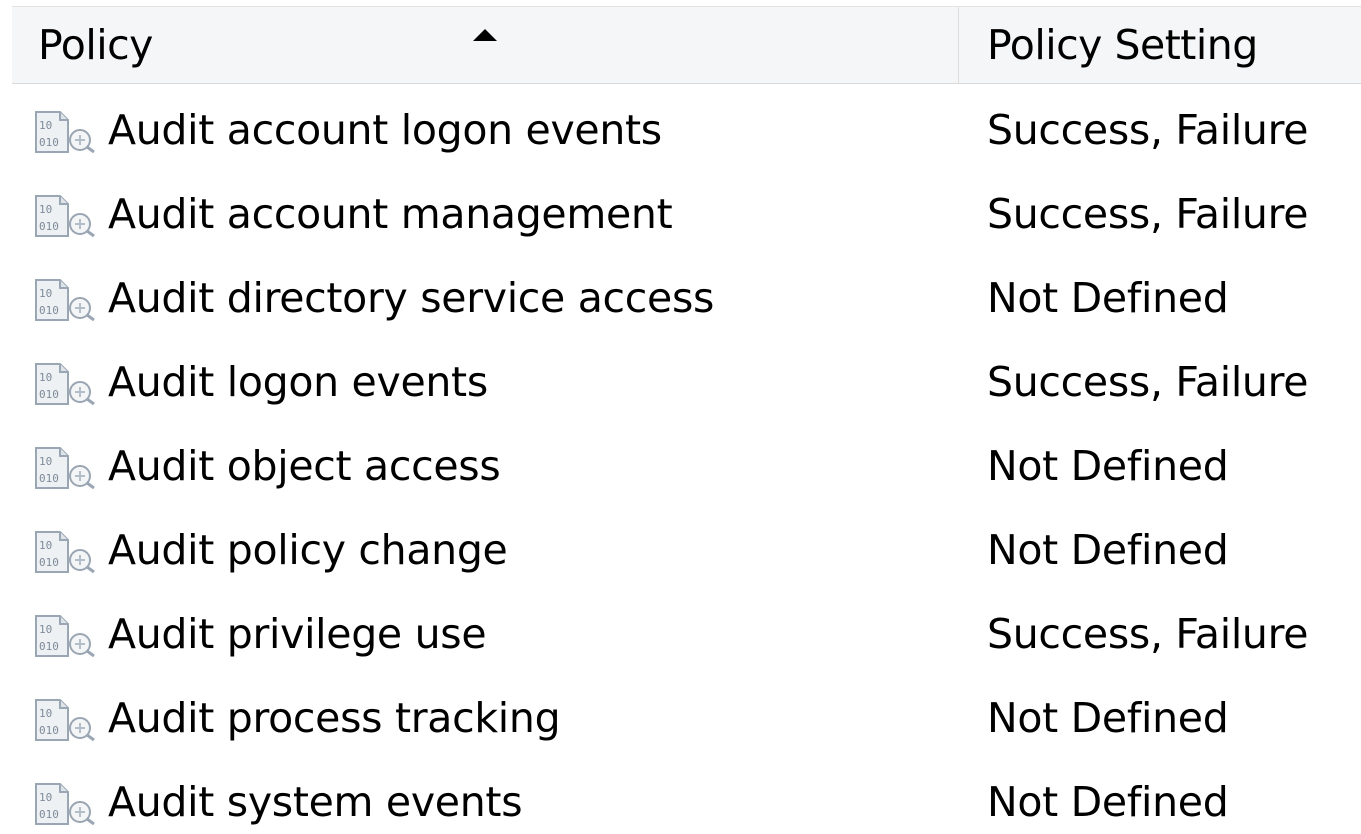  What do you see at coordinates (485, 45) in the screenshot?
I see `column-header-policy: Policy` at bounding box center [485, 45].